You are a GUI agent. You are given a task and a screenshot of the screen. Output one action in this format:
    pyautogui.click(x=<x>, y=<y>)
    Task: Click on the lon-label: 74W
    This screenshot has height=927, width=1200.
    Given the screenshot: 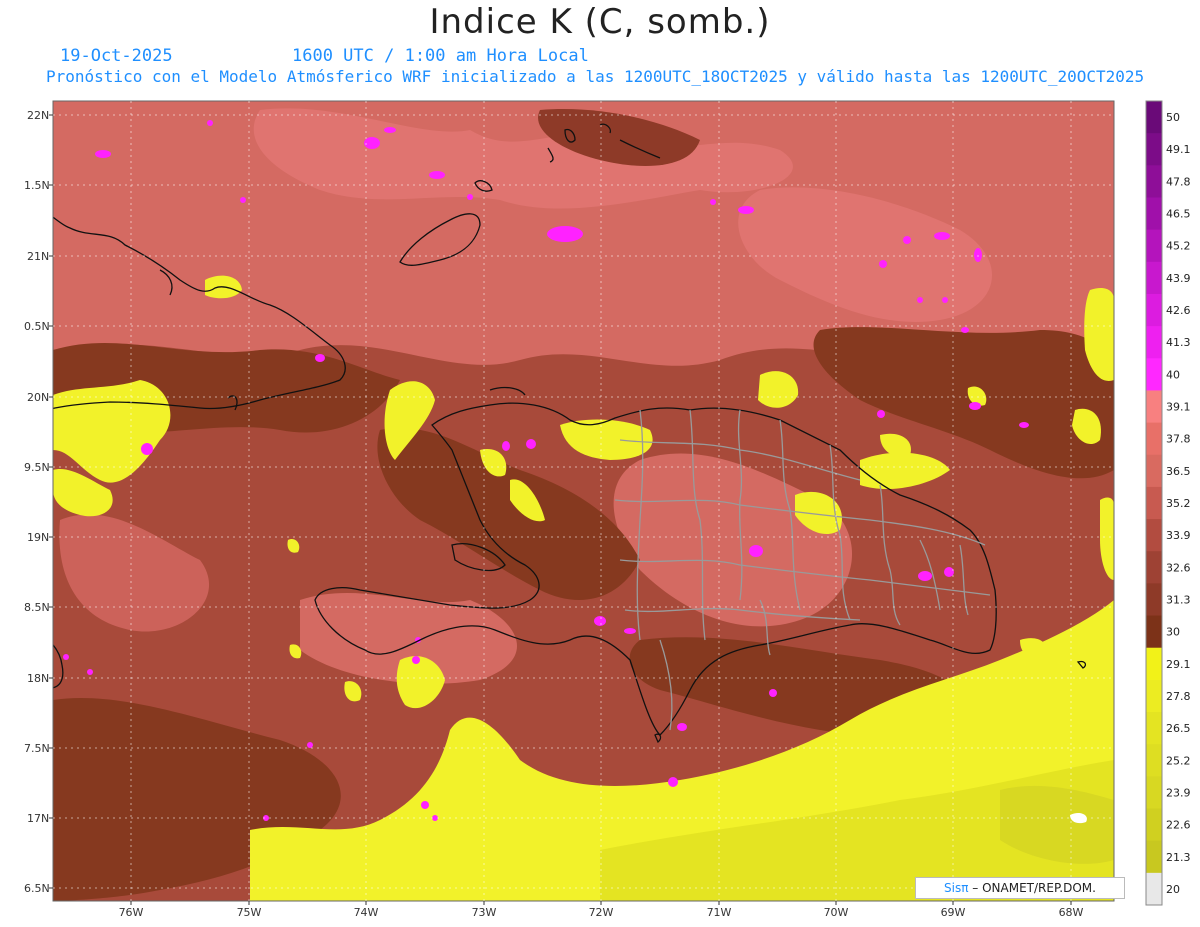 What is the action you would take?
    pyautogui.click(x=366, y=912)
    